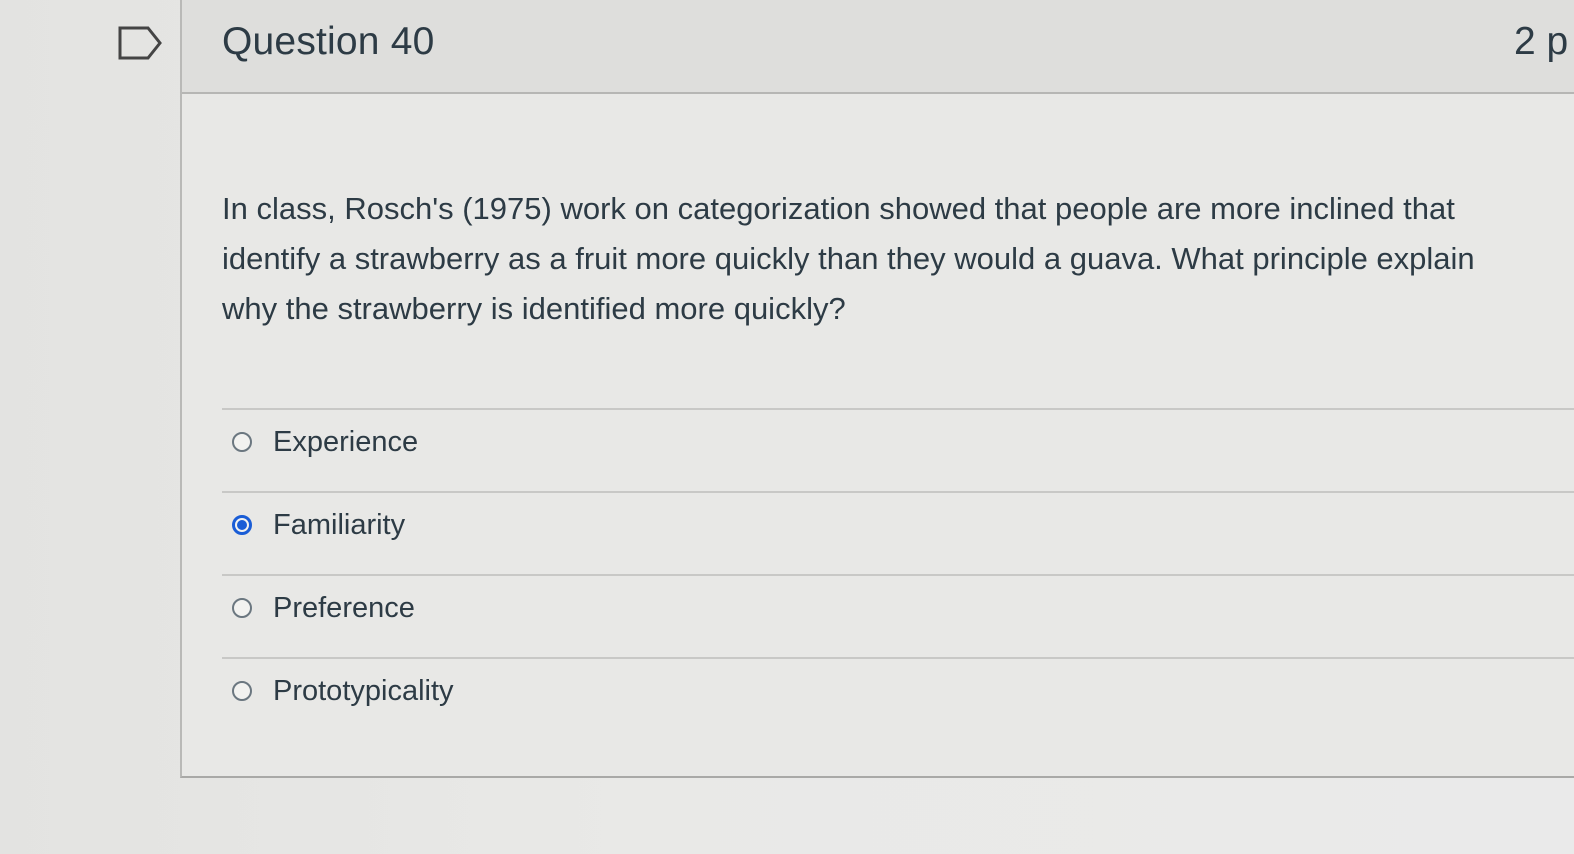  I want to click on answer-option-experience: Experience, so click(898, 450).